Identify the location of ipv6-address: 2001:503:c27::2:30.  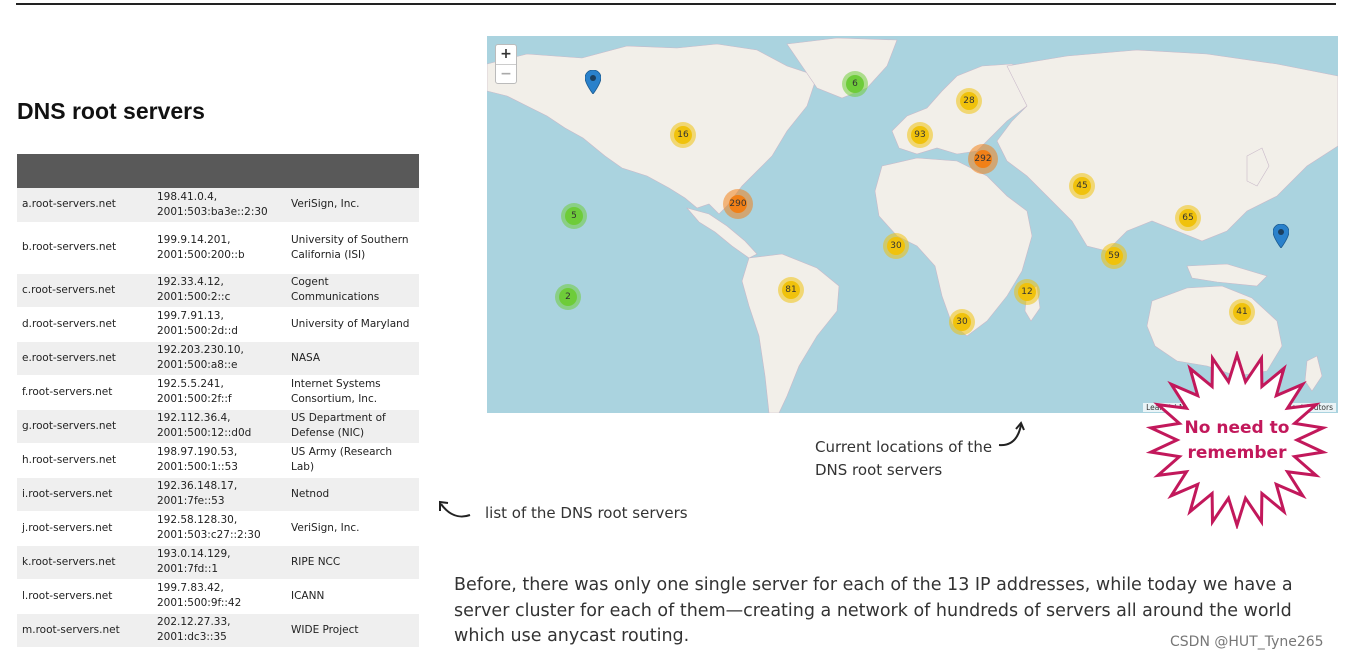
(209, 535).